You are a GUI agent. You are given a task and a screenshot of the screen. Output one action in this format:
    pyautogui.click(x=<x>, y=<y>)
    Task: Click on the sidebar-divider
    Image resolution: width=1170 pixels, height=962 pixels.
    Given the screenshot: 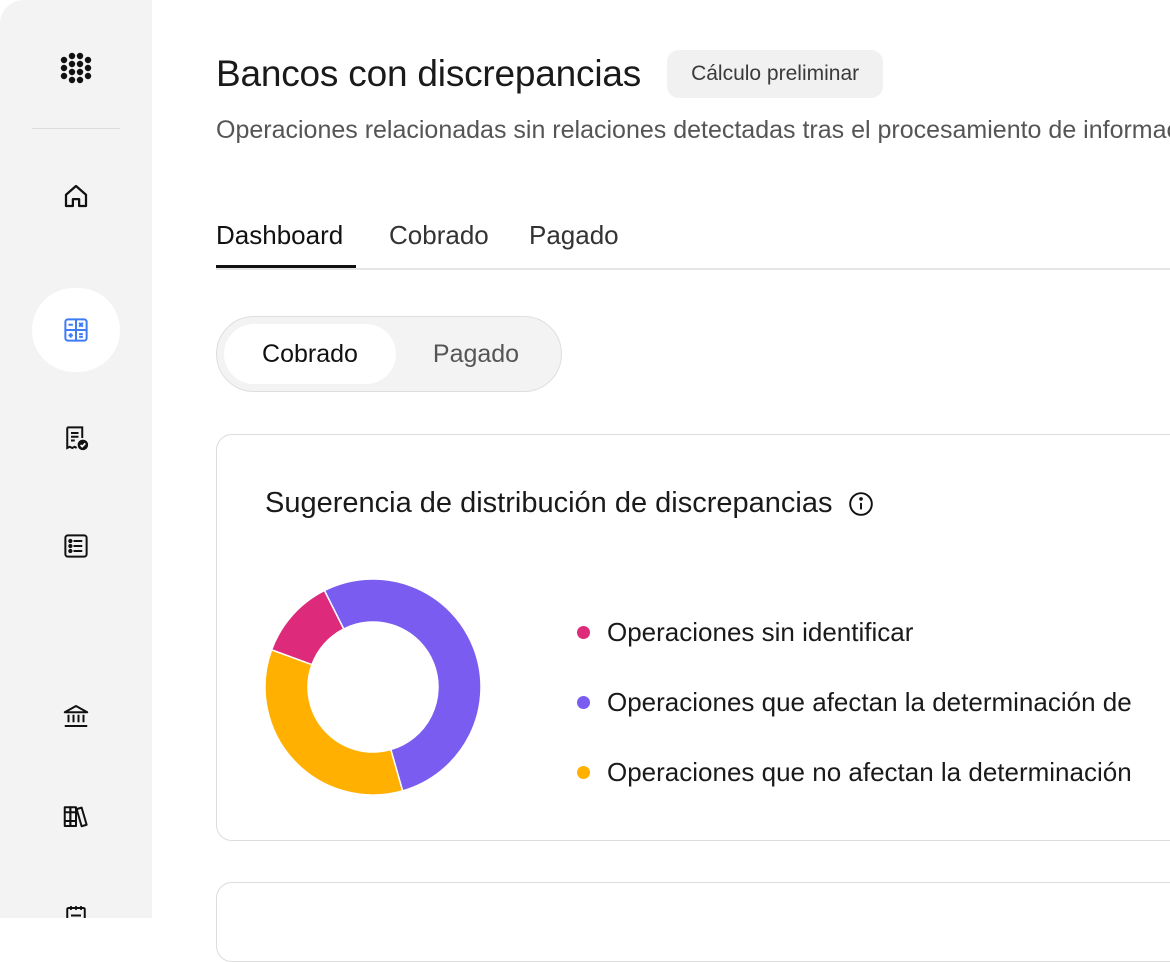 What is the action you would take?
    pyautogui.click(x=76, y=128)
    